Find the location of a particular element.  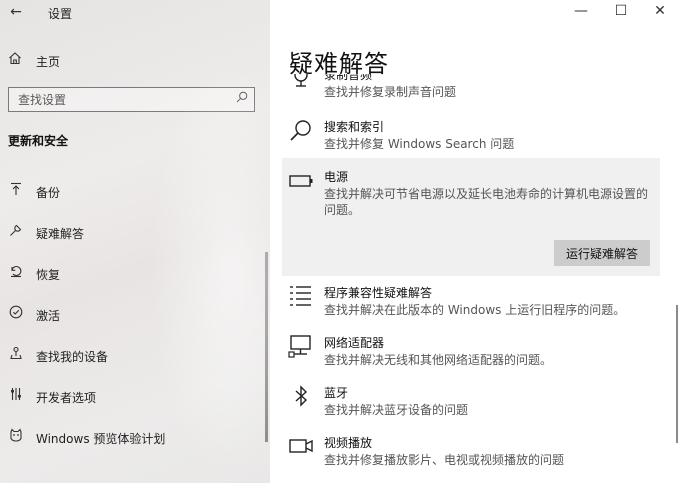

search-input is located at coordinates (119, 99).